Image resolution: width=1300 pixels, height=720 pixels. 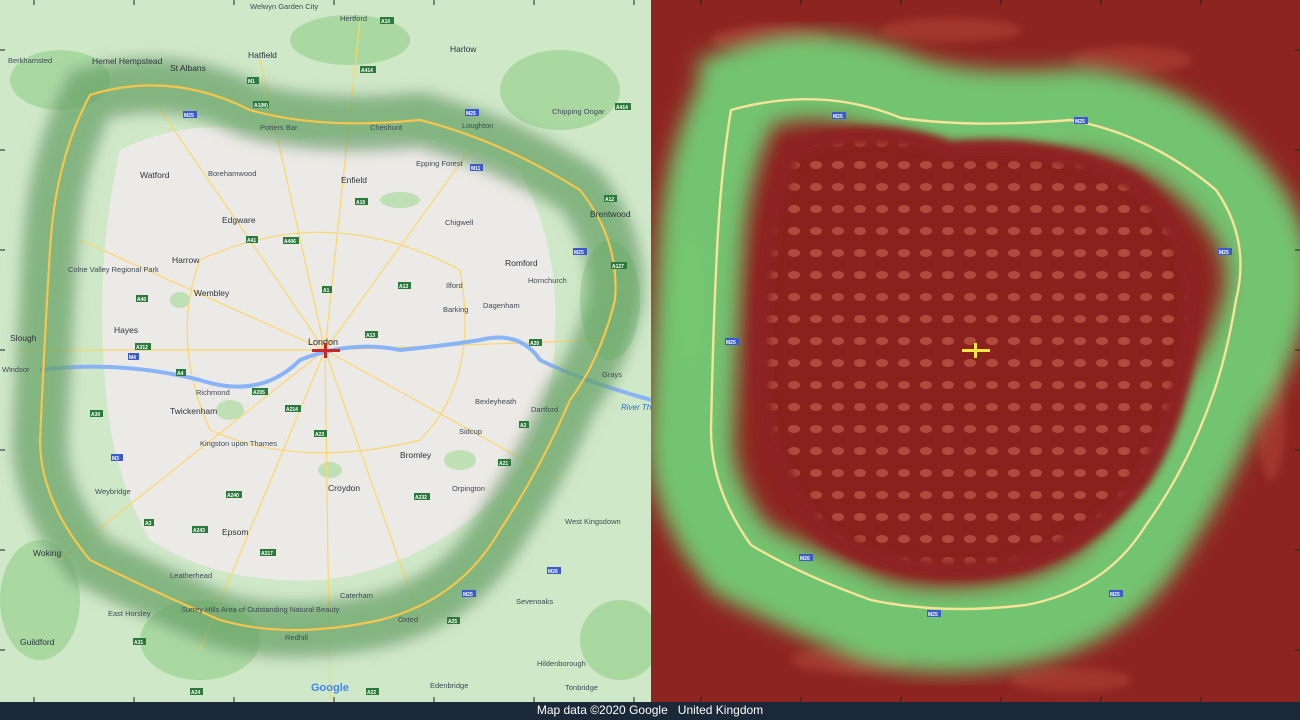 I want to click on place-label: Guildford, so click(x=37, y=642).